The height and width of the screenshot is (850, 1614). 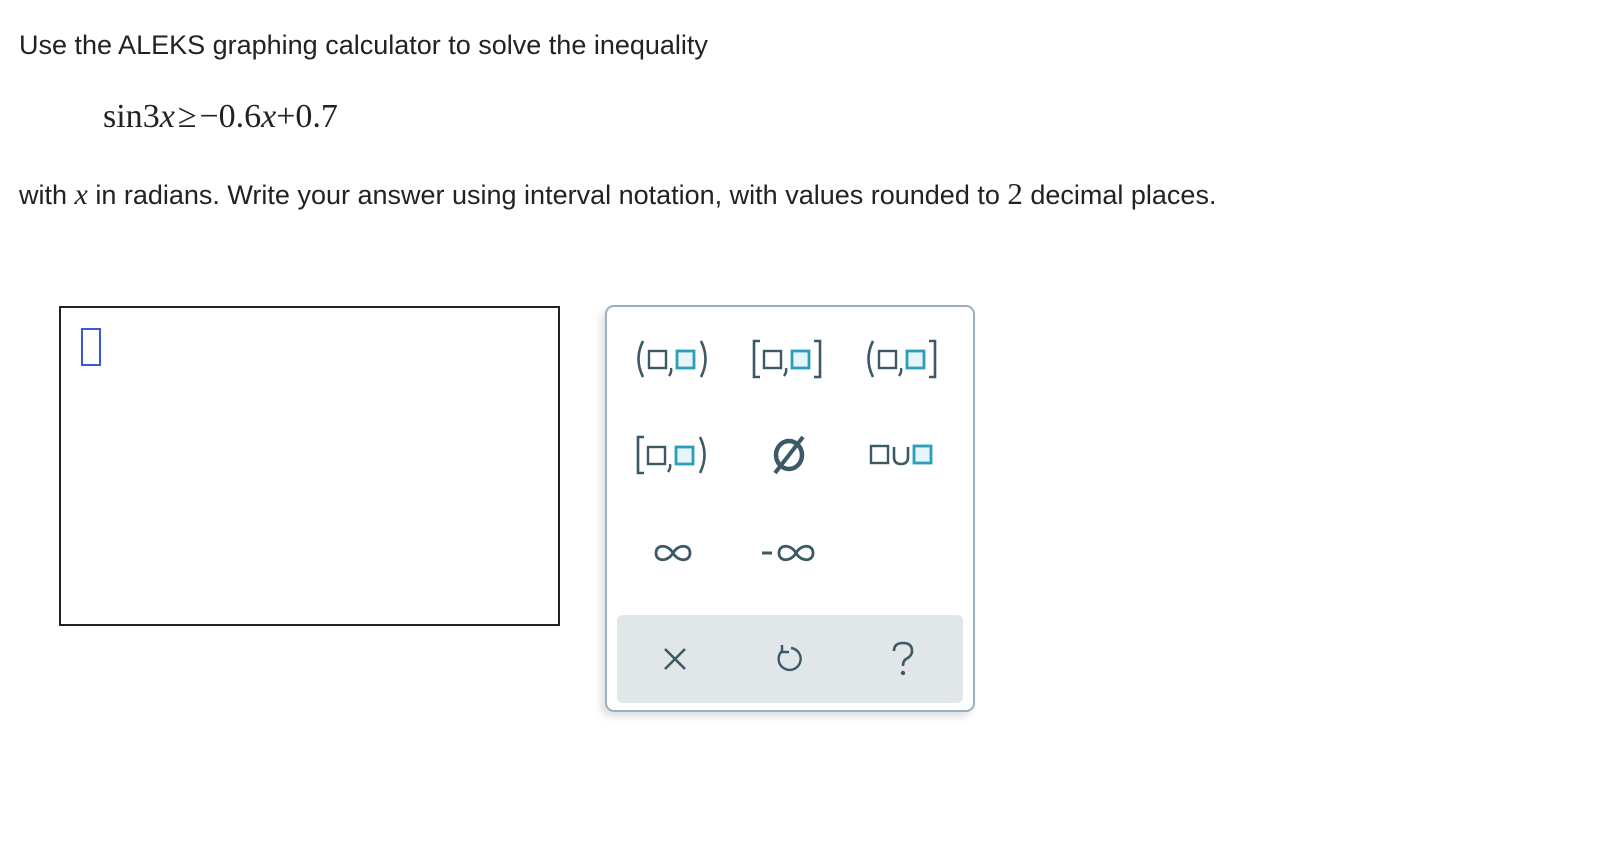 I want to click on open-closed-interval-button, so click(x=903, y=359).